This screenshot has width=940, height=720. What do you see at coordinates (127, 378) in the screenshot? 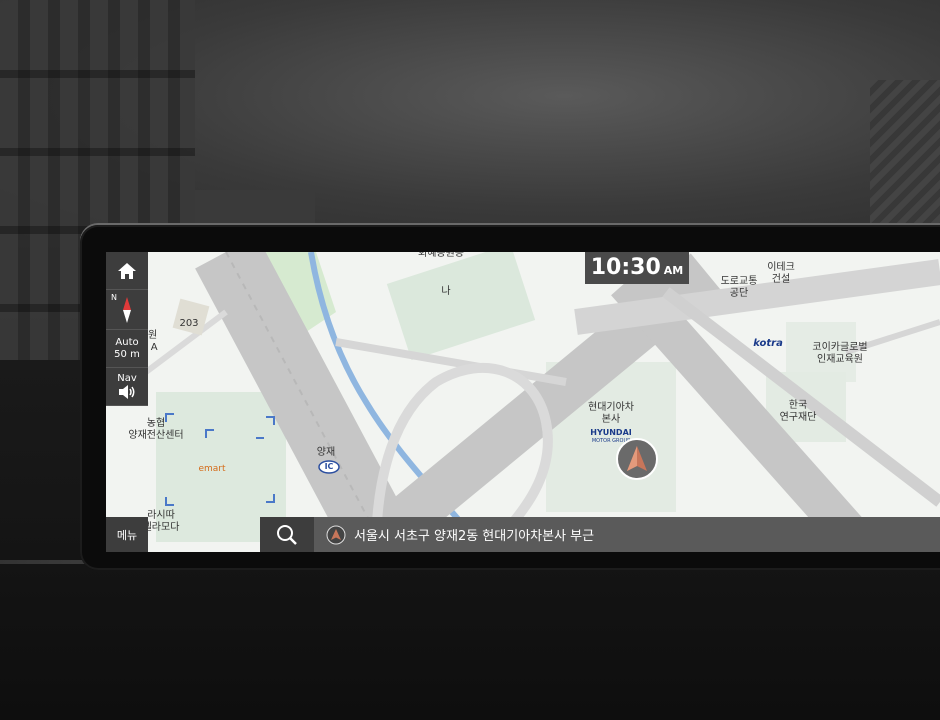
I see `nav-volume-label: Nav` at bounding box center [127, 378].